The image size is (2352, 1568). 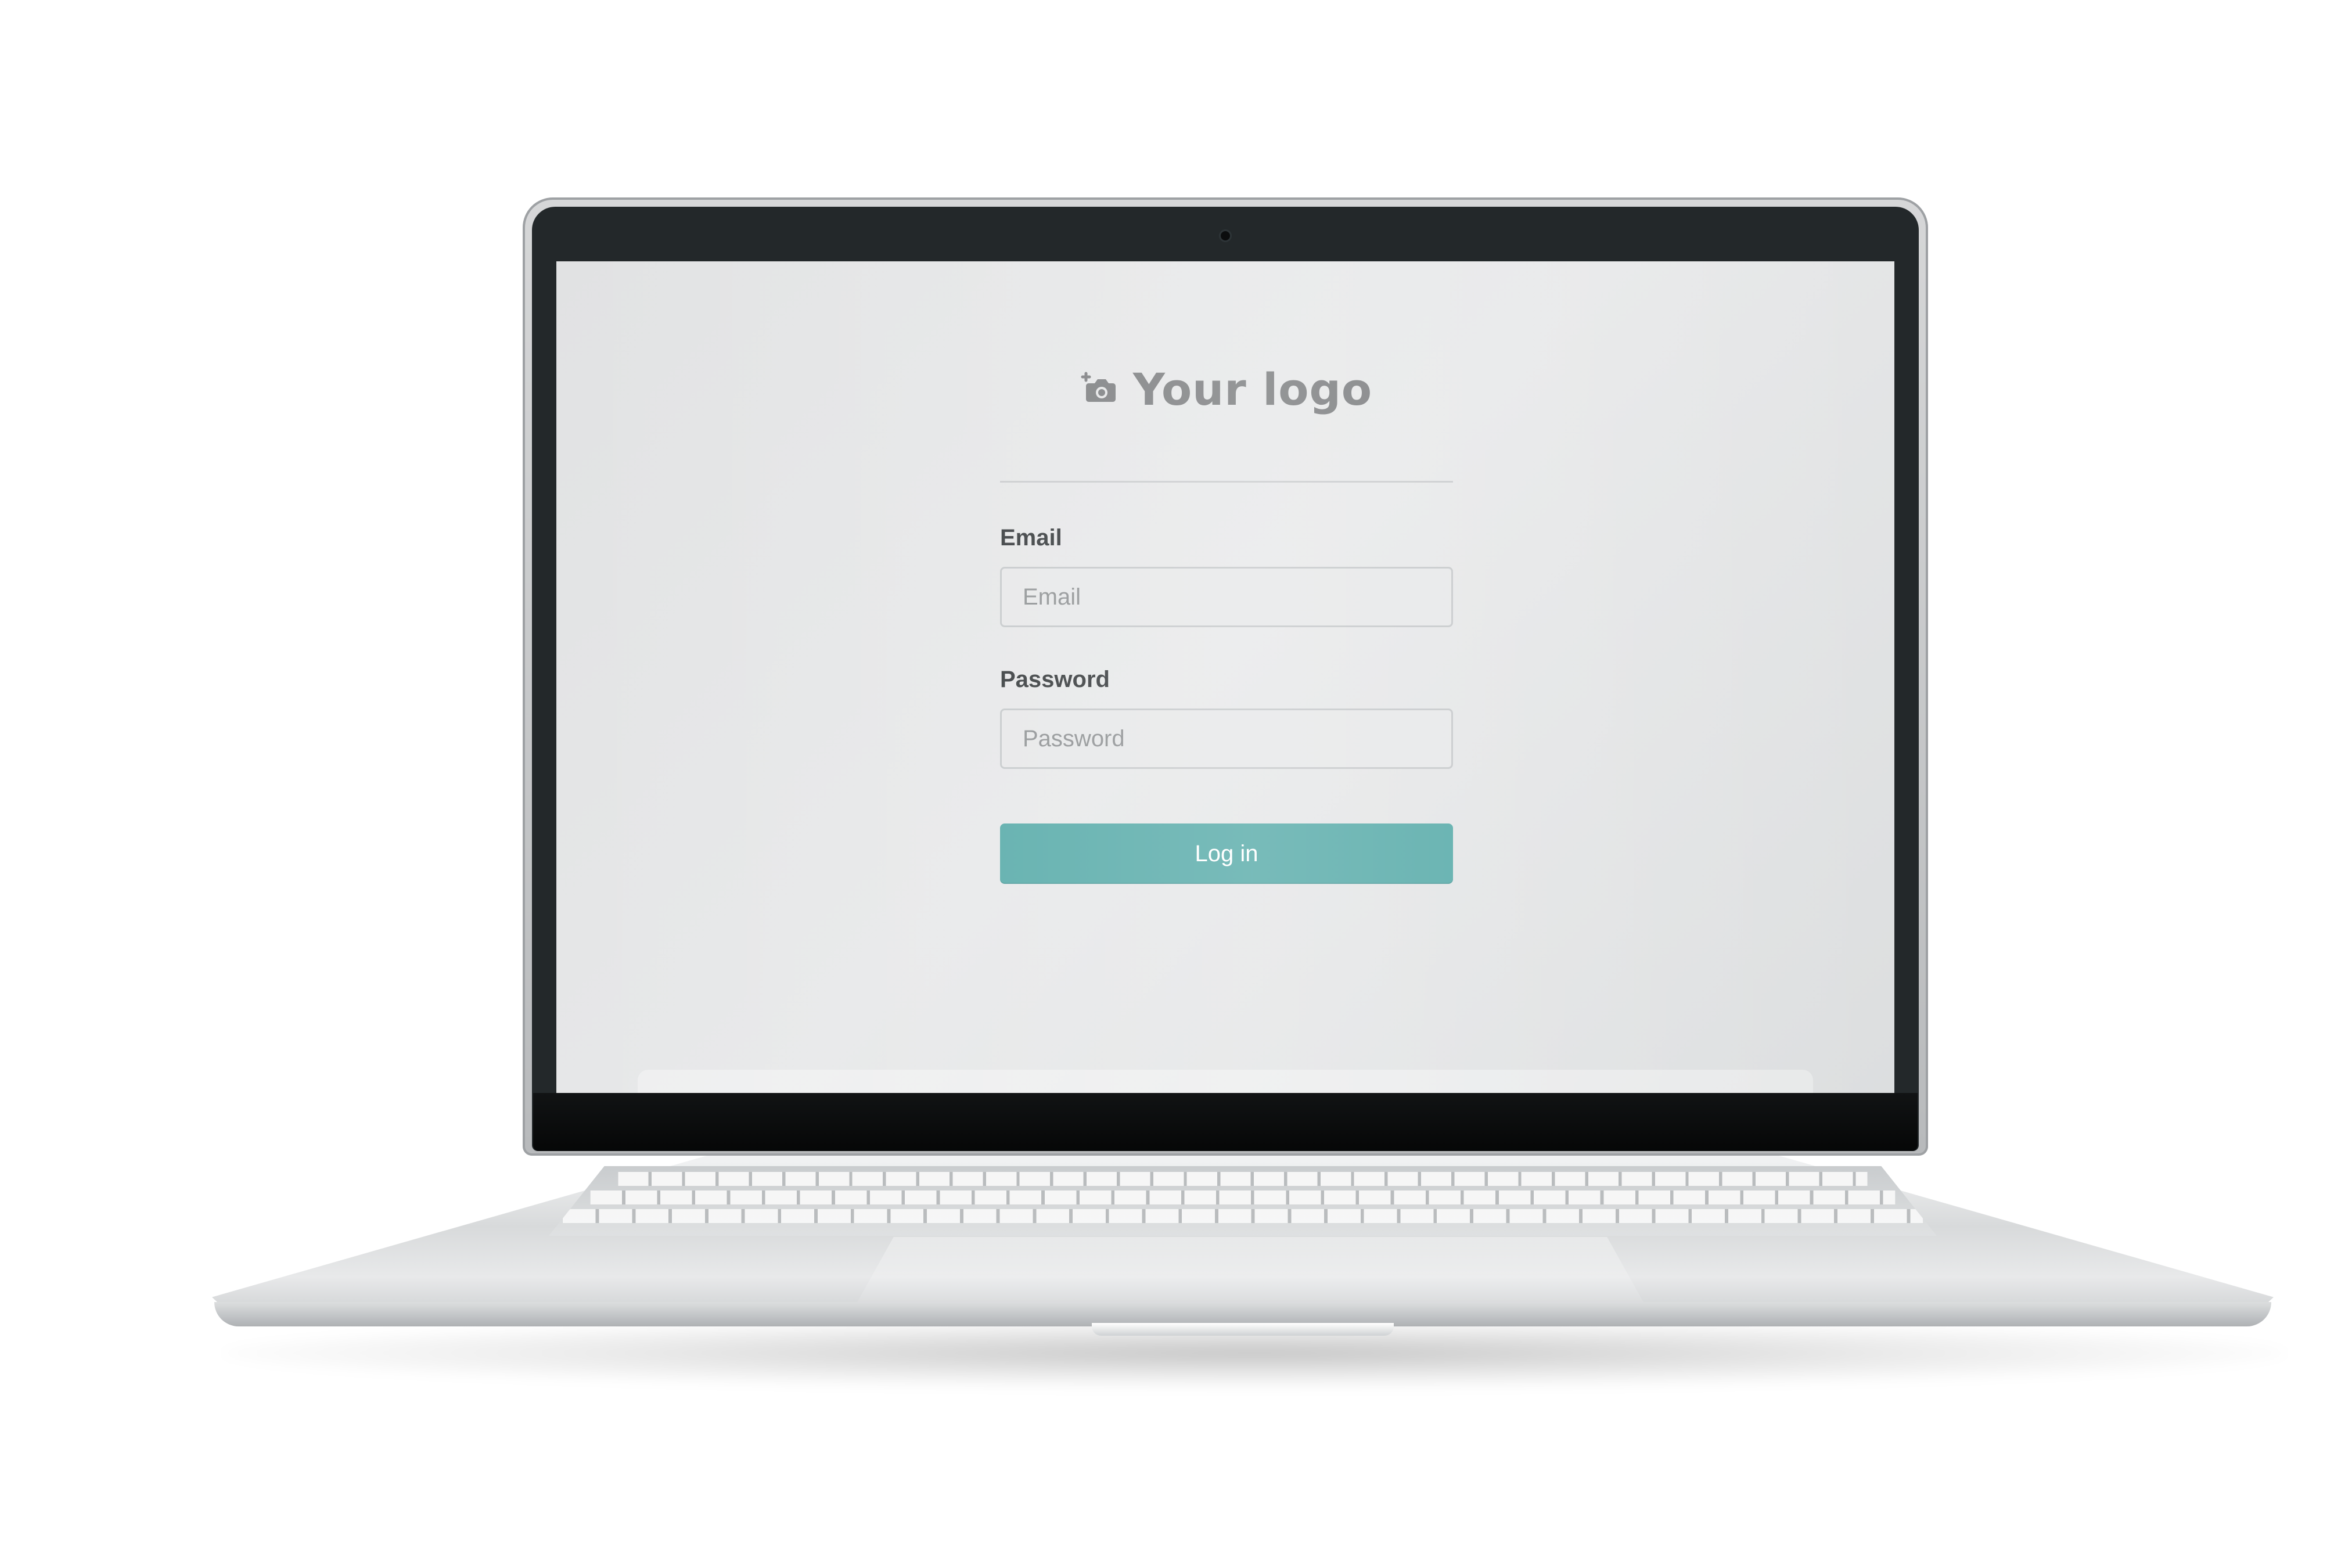 I want to click on keyboard, so click(x=1243, y=1201).